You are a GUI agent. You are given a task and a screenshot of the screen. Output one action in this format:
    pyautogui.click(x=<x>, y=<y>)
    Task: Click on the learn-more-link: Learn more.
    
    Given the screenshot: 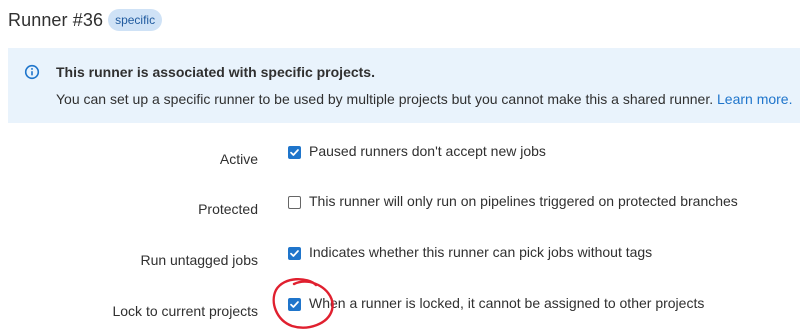 What is the action you would take?
    pyautogui.click(x=754, y=99)
    